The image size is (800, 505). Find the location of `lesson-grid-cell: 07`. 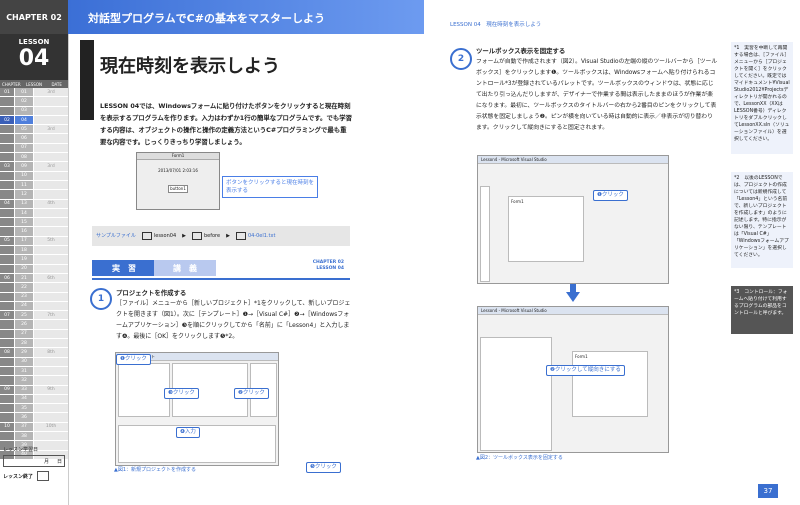

lesson-grid-cell: 07 is located at coordinates (7, 315).